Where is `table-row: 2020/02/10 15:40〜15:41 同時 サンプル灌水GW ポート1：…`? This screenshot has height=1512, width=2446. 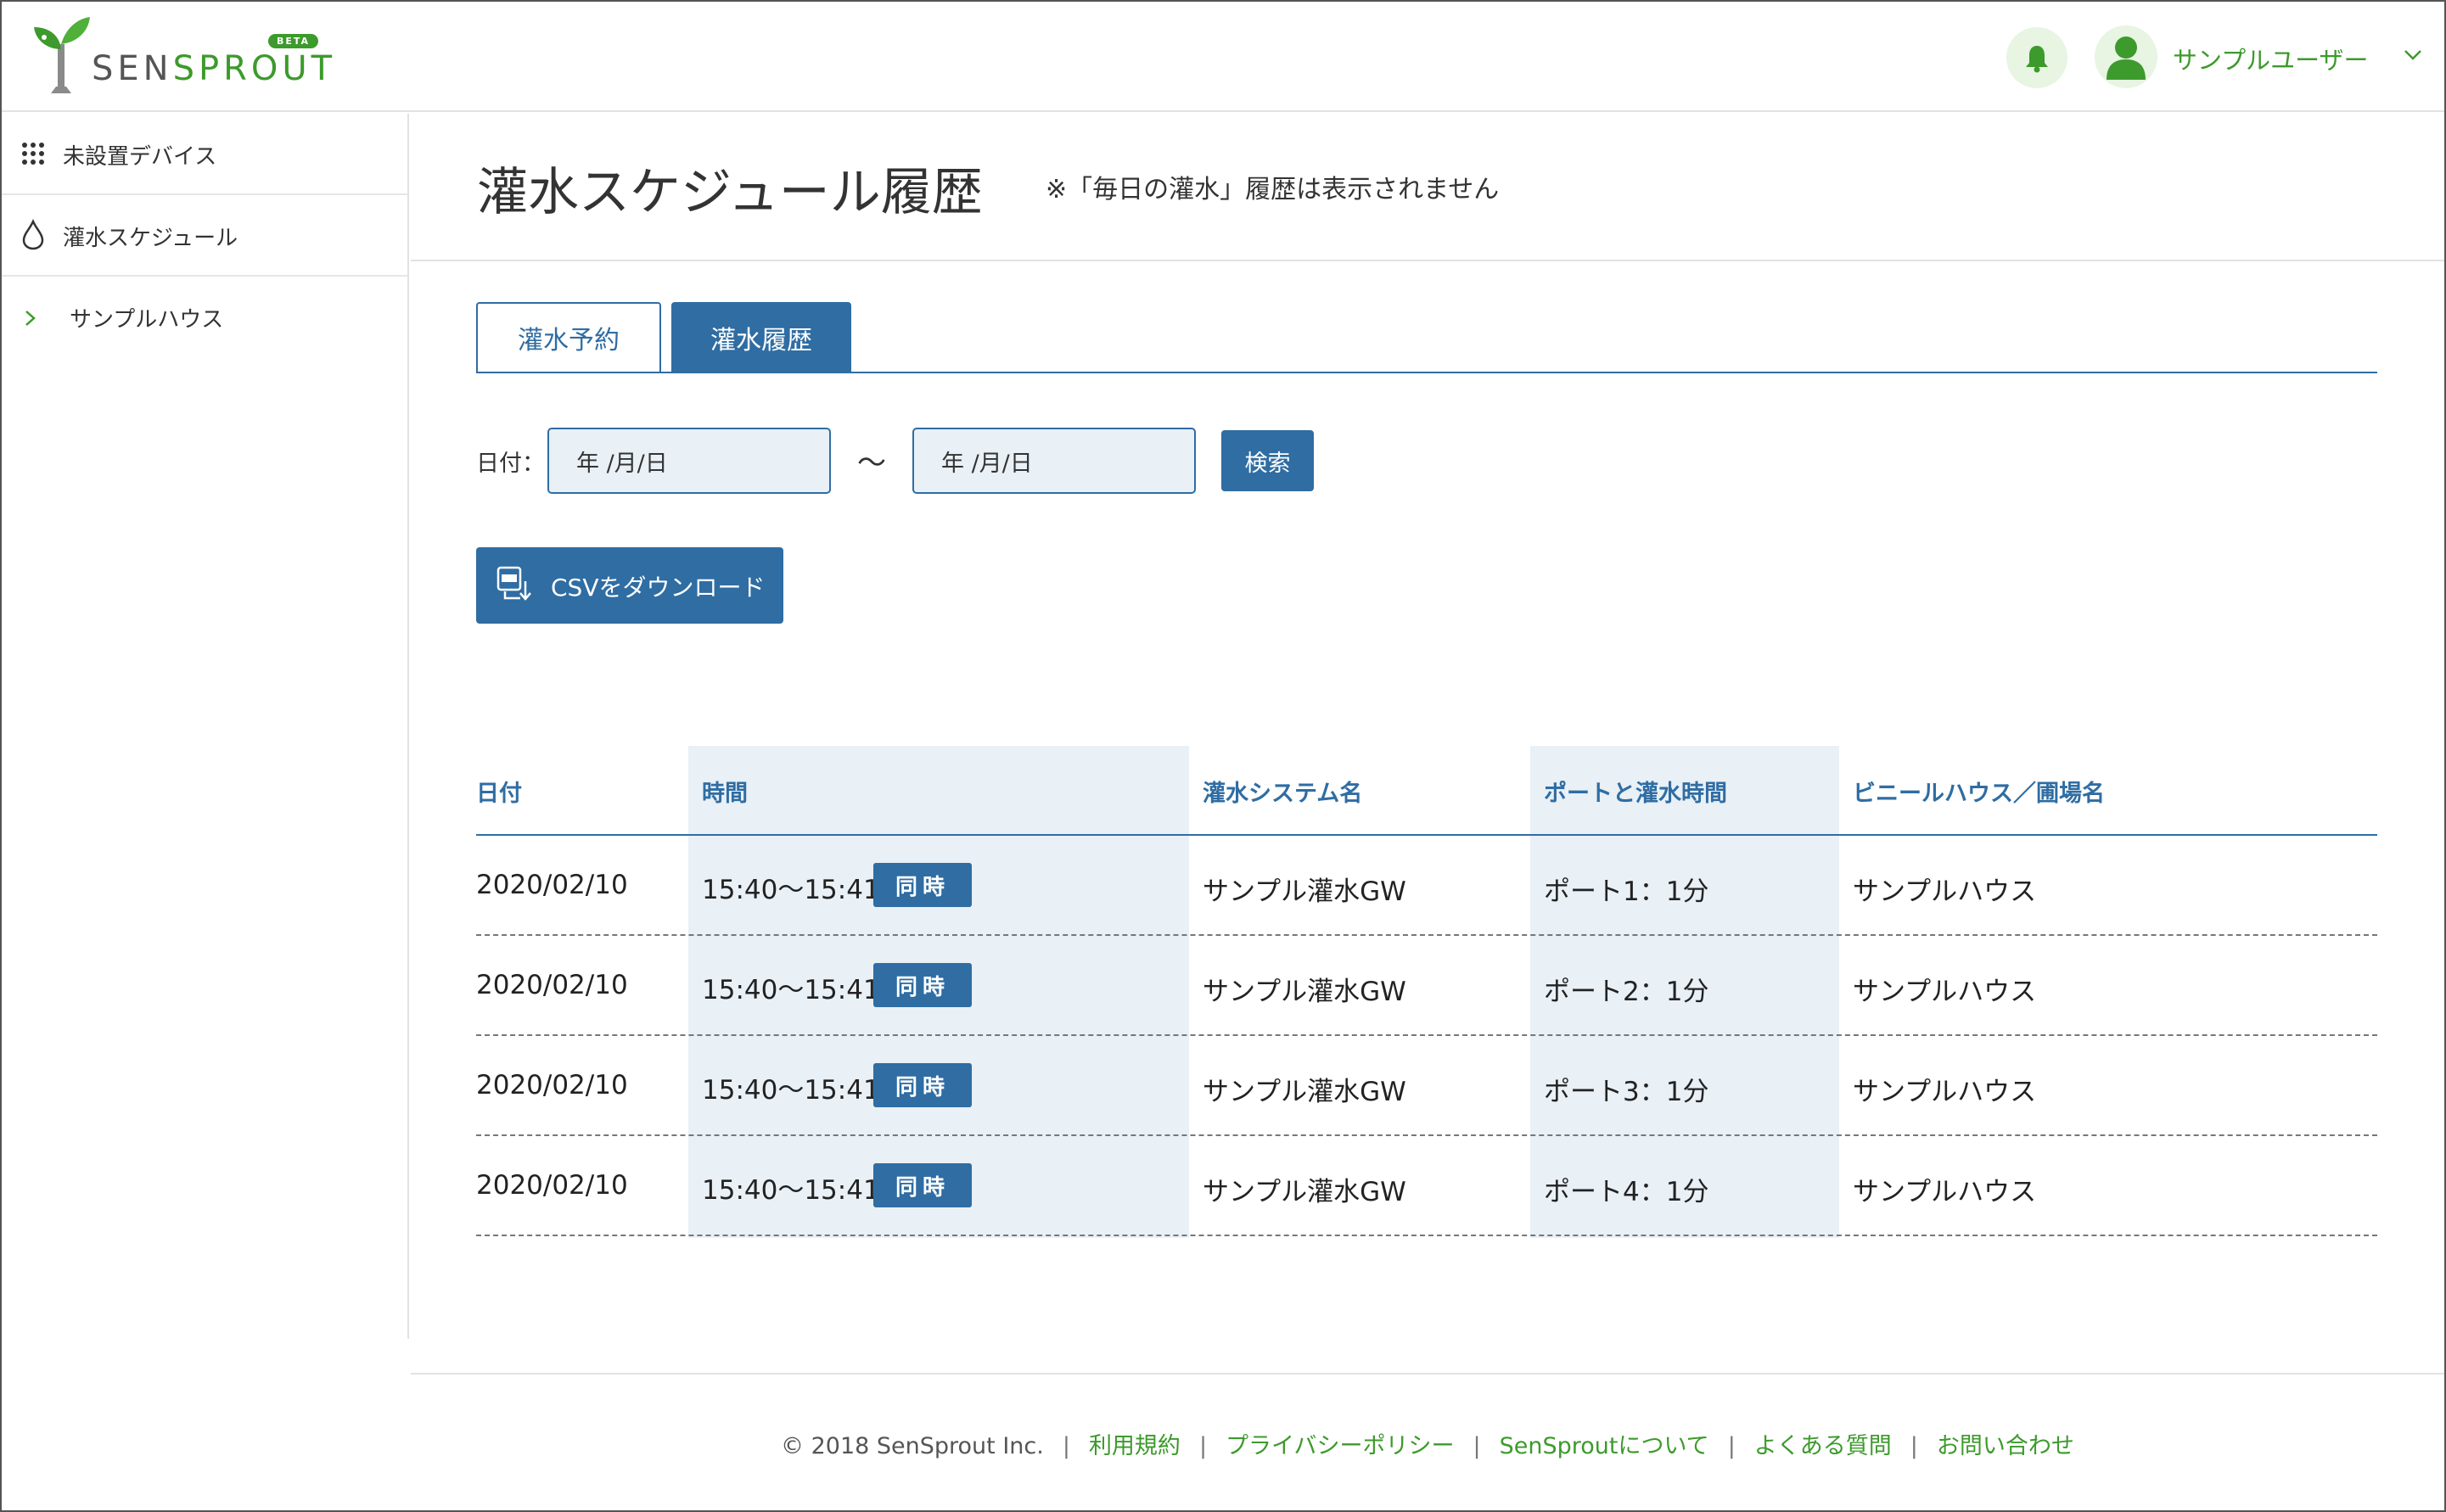 table-row: 2020/02/10 15:40〜15:41 同時 サンプル灌水GW ポート1：… is located at coordinates (1426, 886).